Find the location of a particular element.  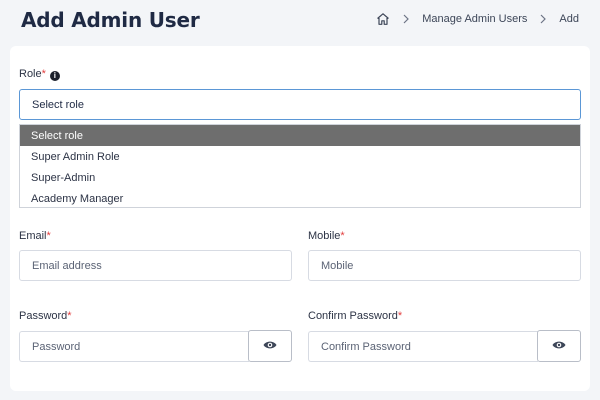

role-option: Select role is located at coordinates (300, 135).